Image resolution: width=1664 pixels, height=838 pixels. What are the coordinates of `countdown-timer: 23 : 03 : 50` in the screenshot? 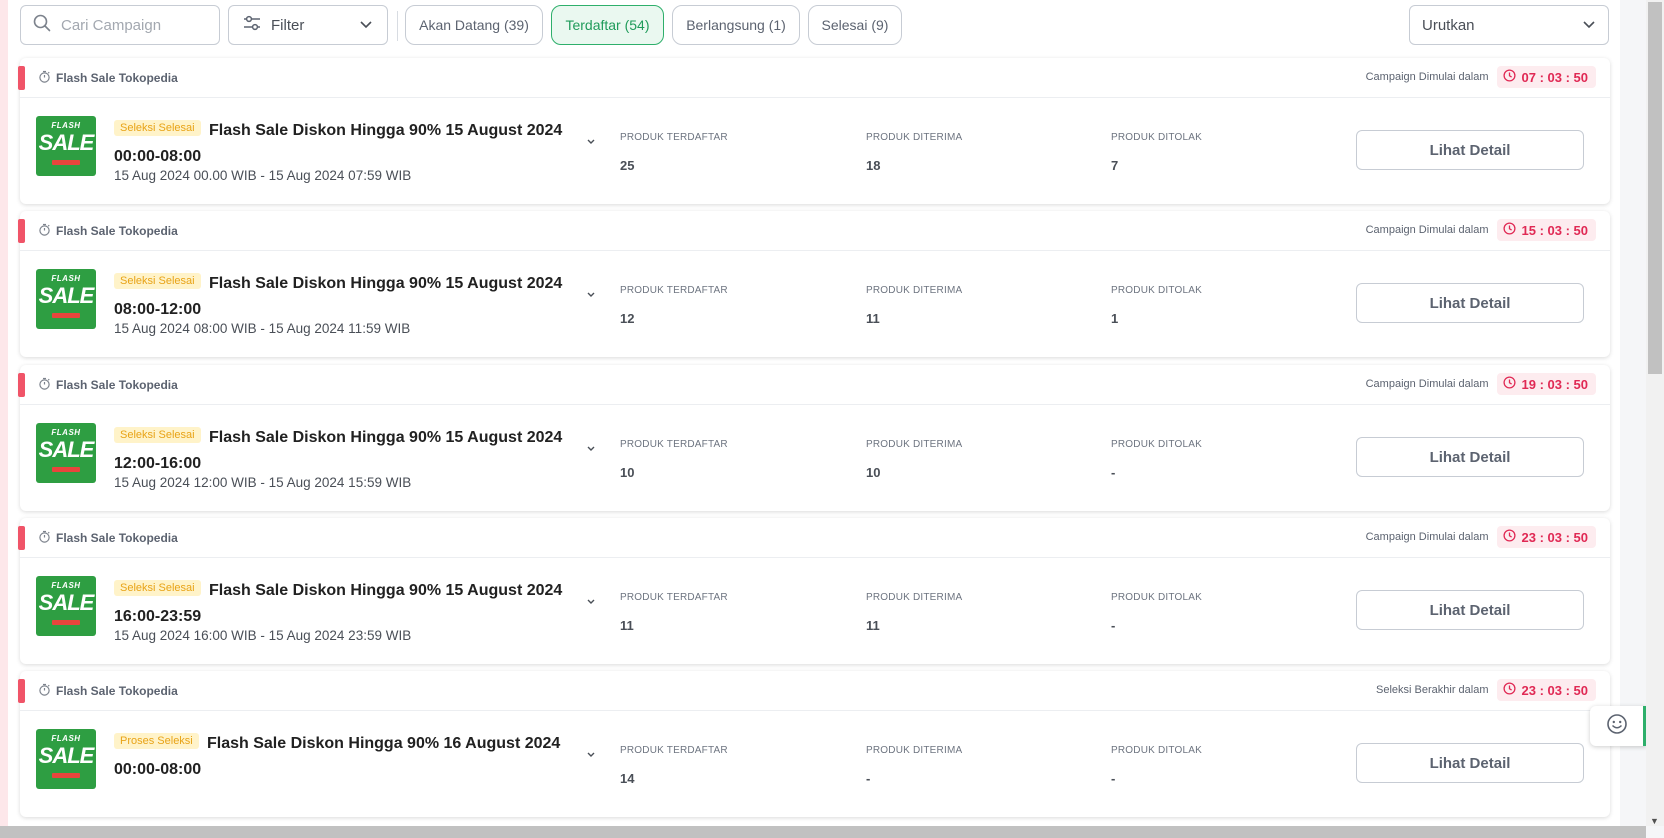 It's located at (1546, 690).